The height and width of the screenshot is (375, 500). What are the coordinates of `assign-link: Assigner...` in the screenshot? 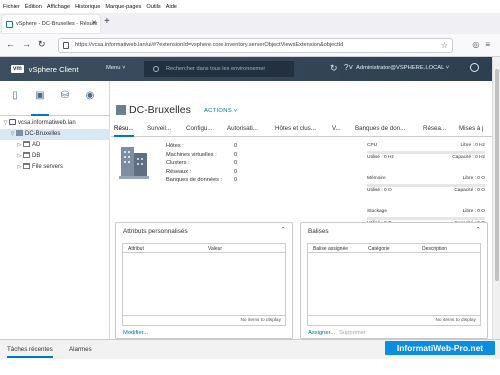 It's located at (321, 333).